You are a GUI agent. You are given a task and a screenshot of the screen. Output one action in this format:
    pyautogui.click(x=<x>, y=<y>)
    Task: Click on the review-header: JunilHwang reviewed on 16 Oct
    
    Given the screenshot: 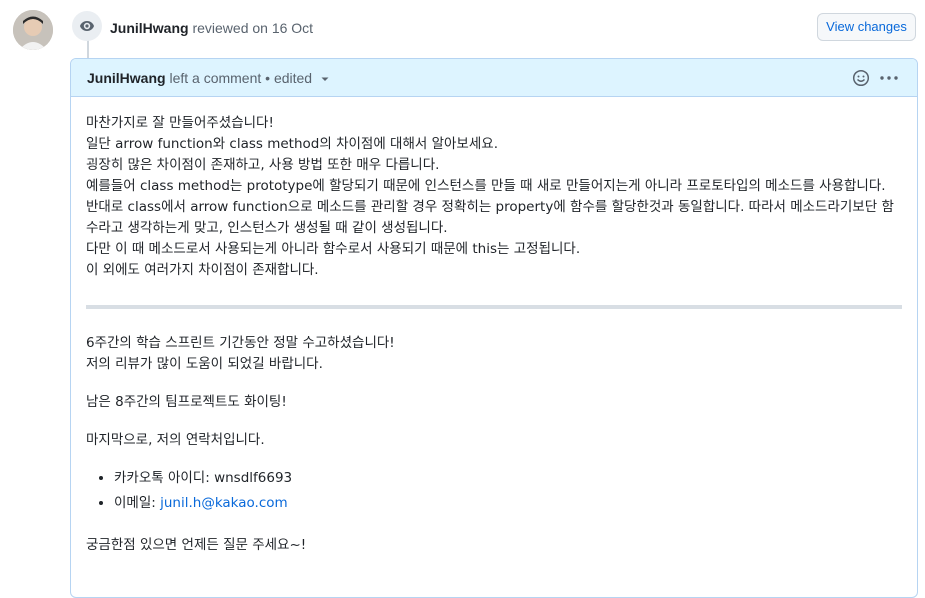 What is the action you would take?
    pyautogui.click(x=211, y=28)
    